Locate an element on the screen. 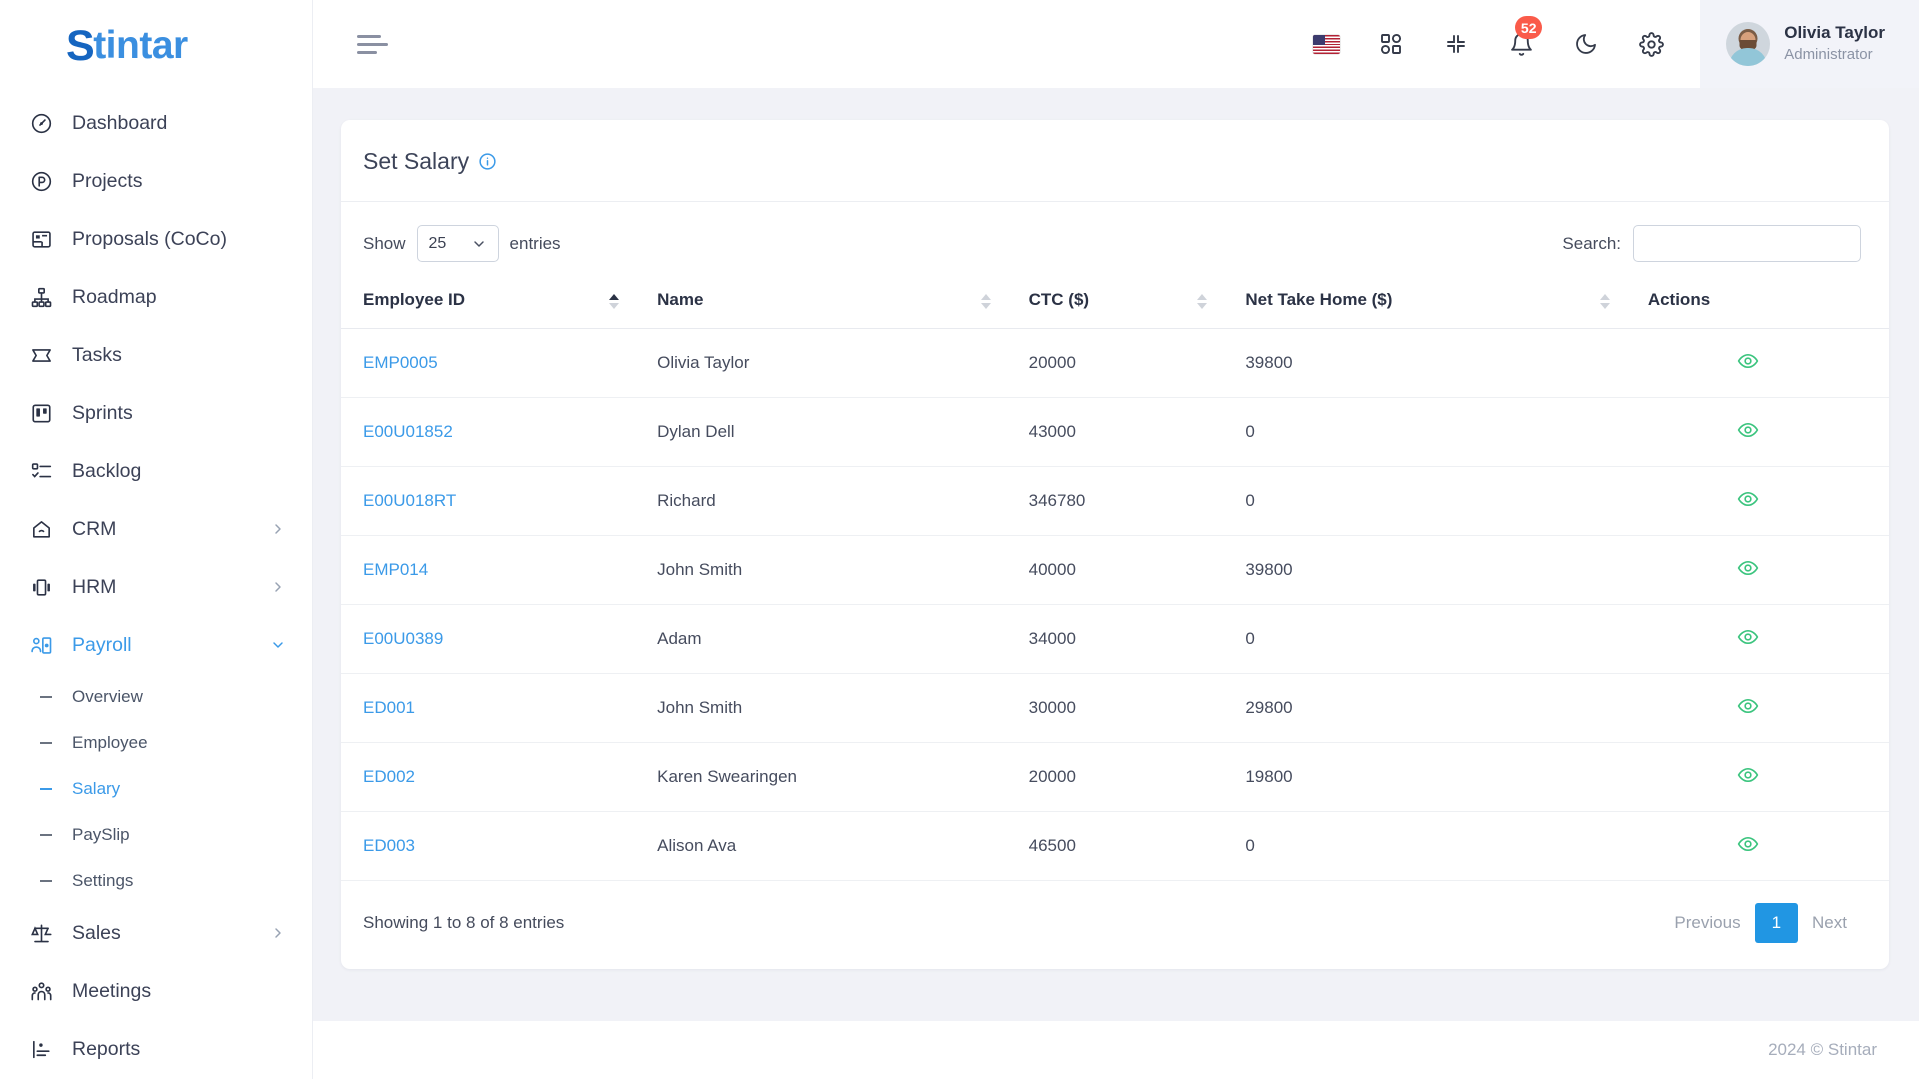 This screenshot has width=1919, height=1079. column-header-label: Actions is located at coordinates (1679, 299).